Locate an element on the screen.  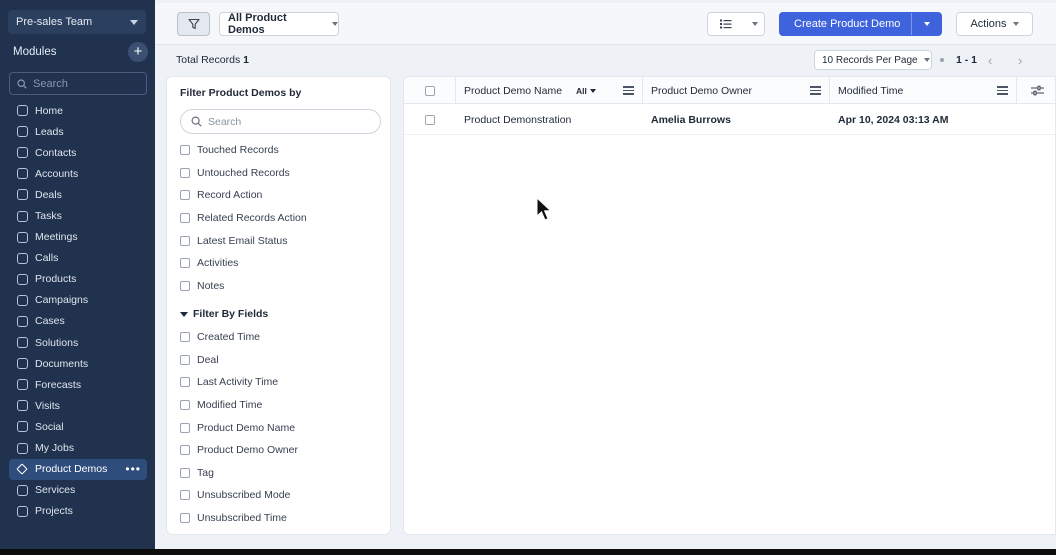
module-search-input: Search is located at coordinates (78, 83).